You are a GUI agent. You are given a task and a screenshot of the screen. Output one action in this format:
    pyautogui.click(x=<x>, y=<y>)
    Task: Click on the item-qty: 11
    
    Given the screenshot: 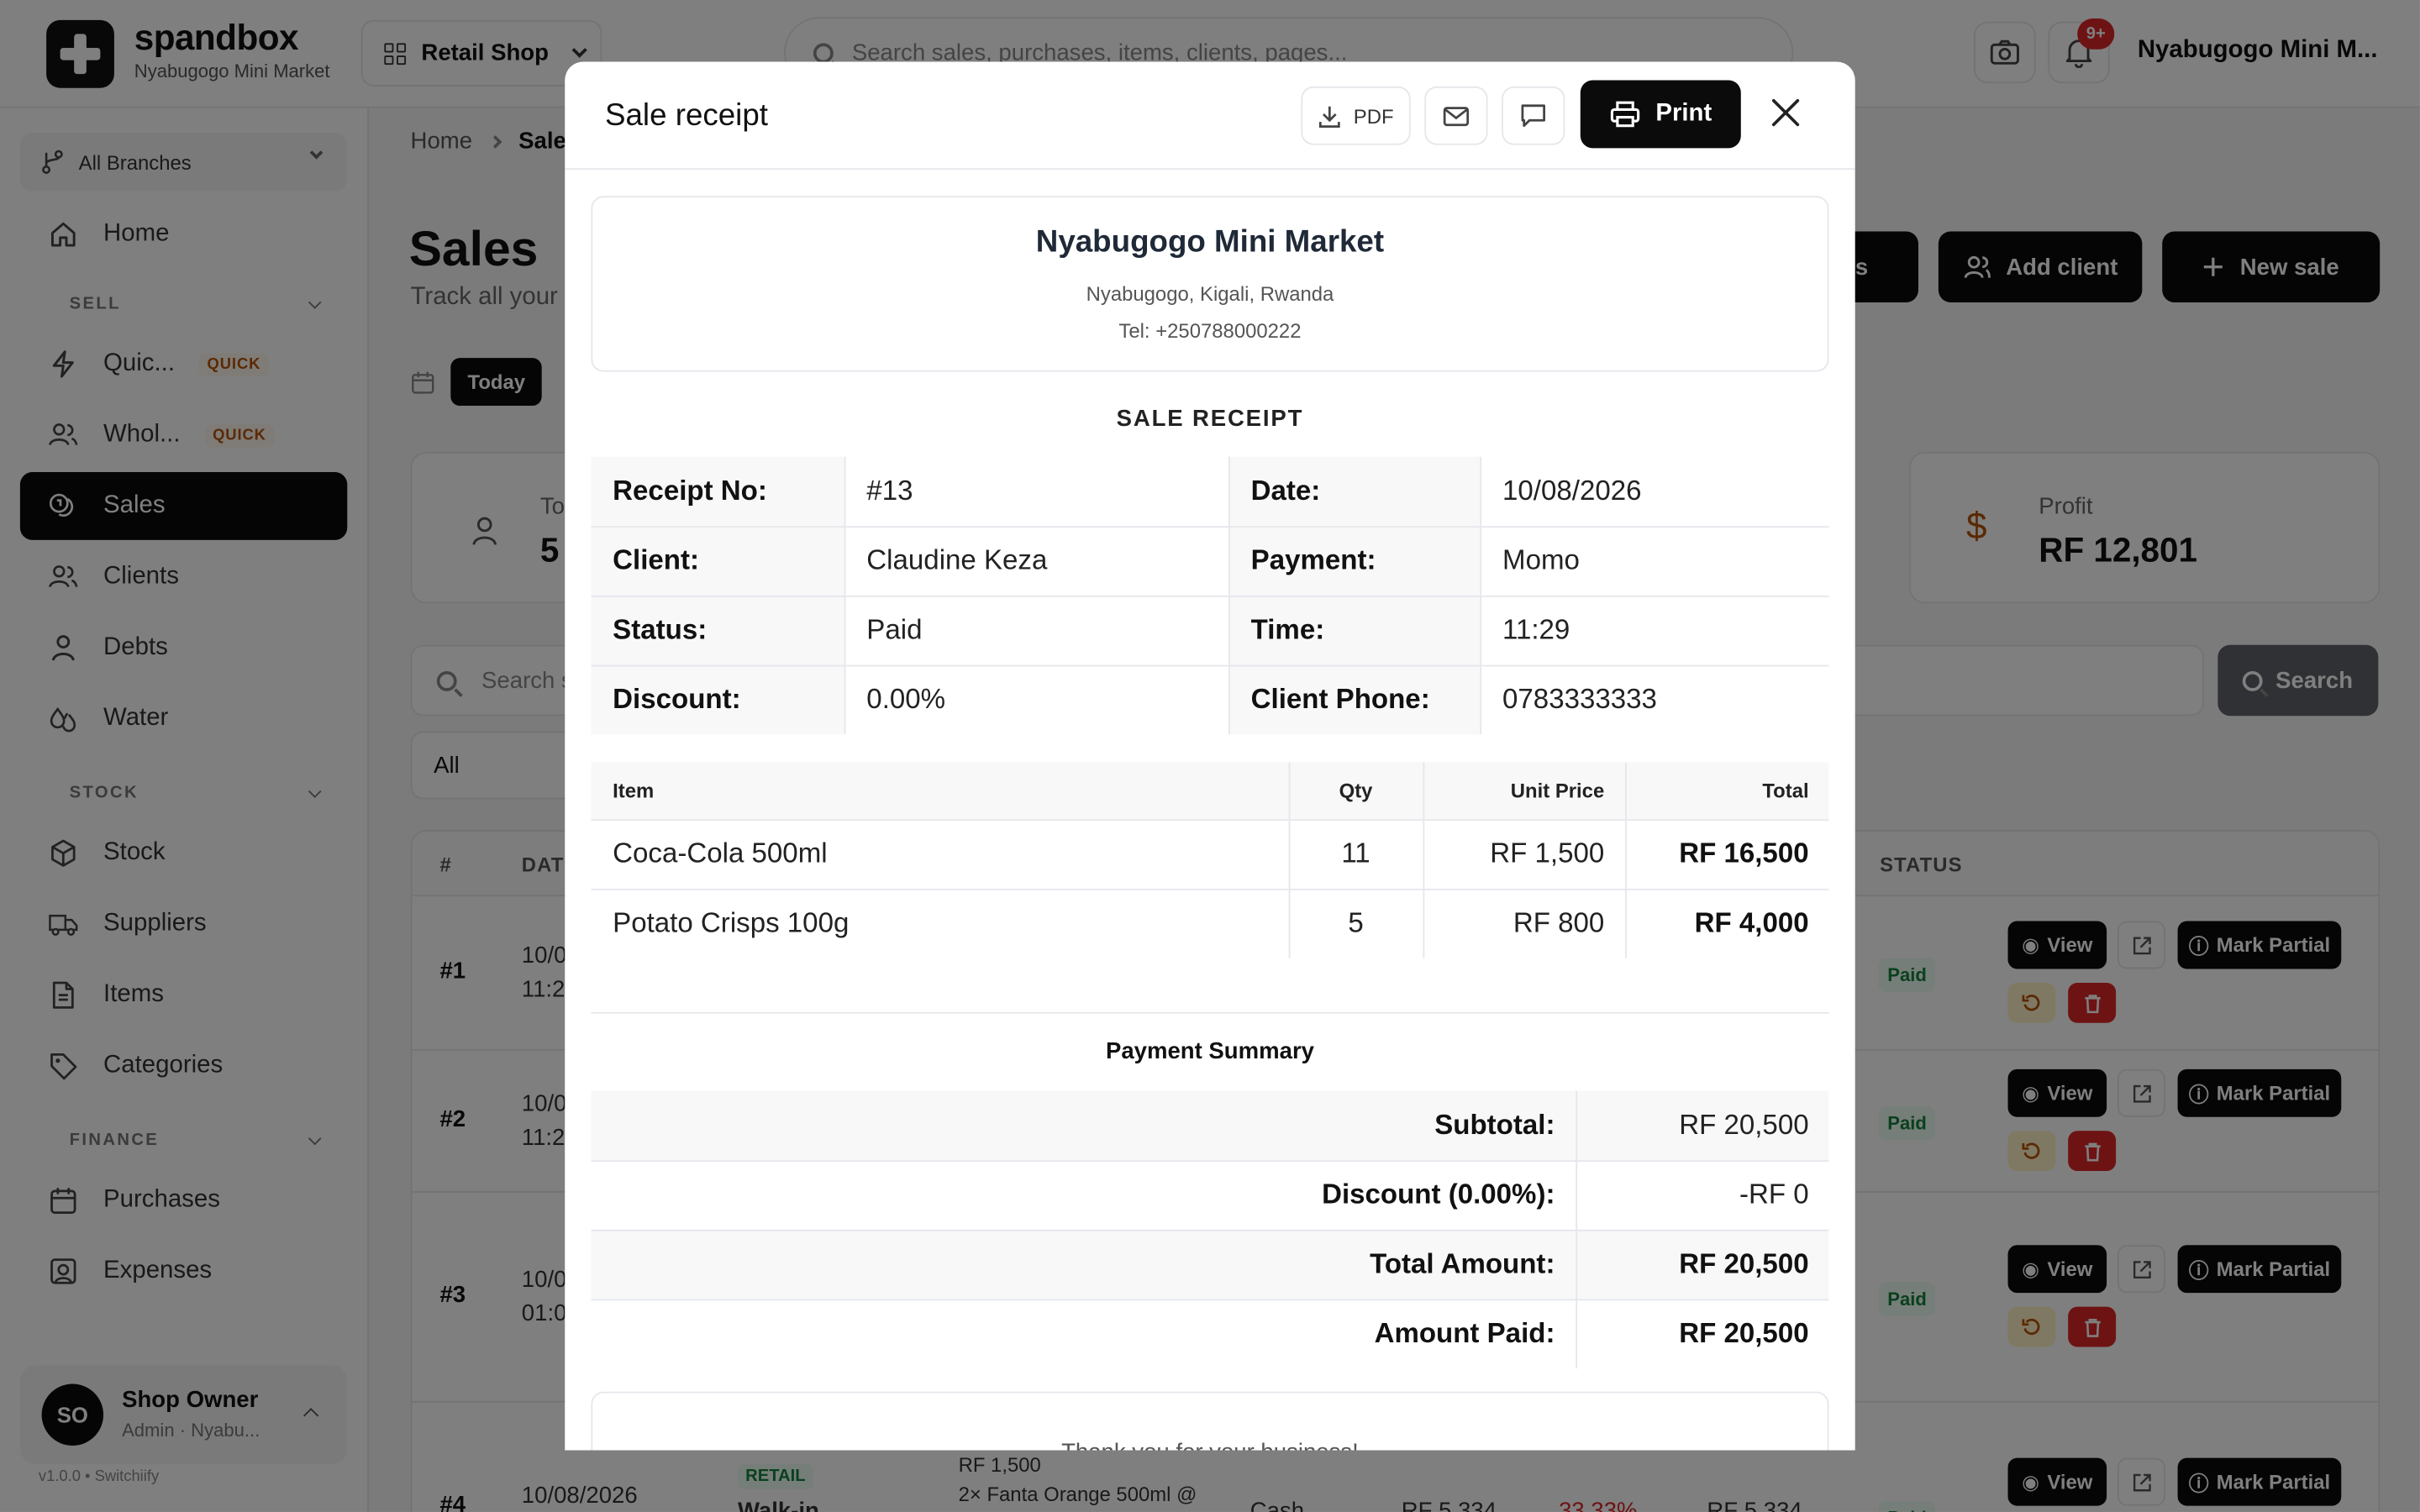 What is the action you would take?
    pyautogui.click(x=1356, y=854)
    